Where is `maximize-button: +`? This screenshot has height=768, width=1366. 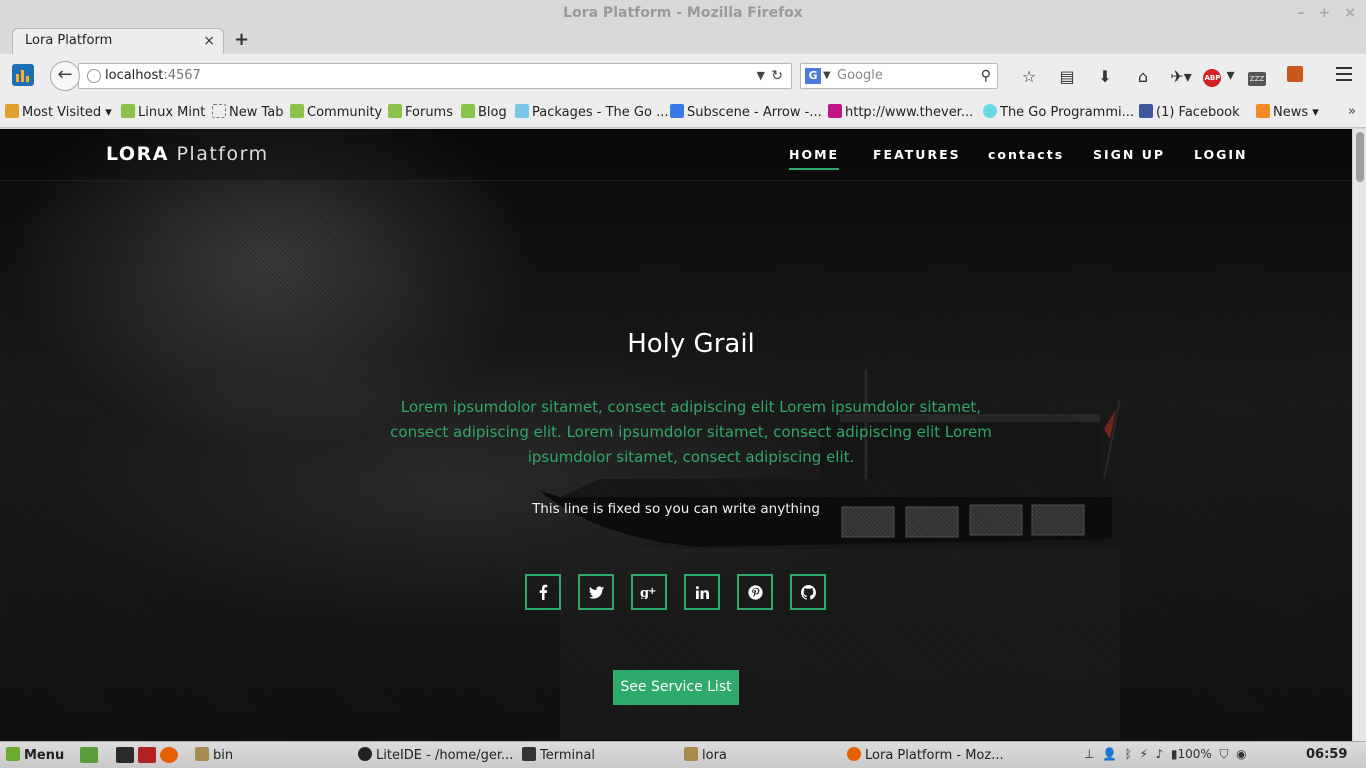
maximize-button: + is located at coordinates (1325, 13).